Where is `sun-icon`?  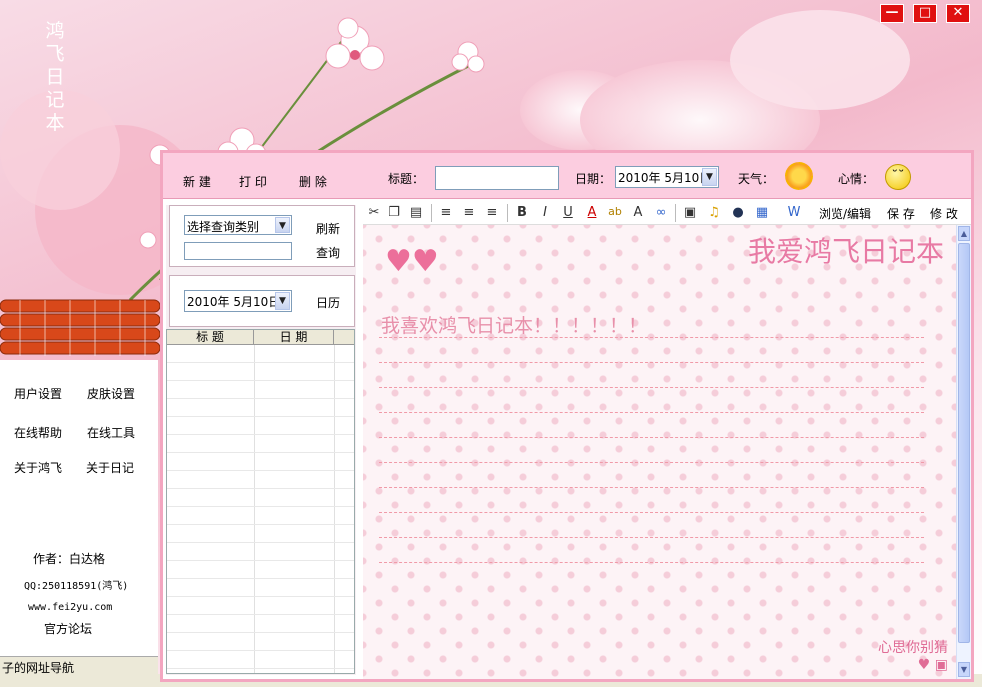 sun-icon is located at coordinates (799, 176).